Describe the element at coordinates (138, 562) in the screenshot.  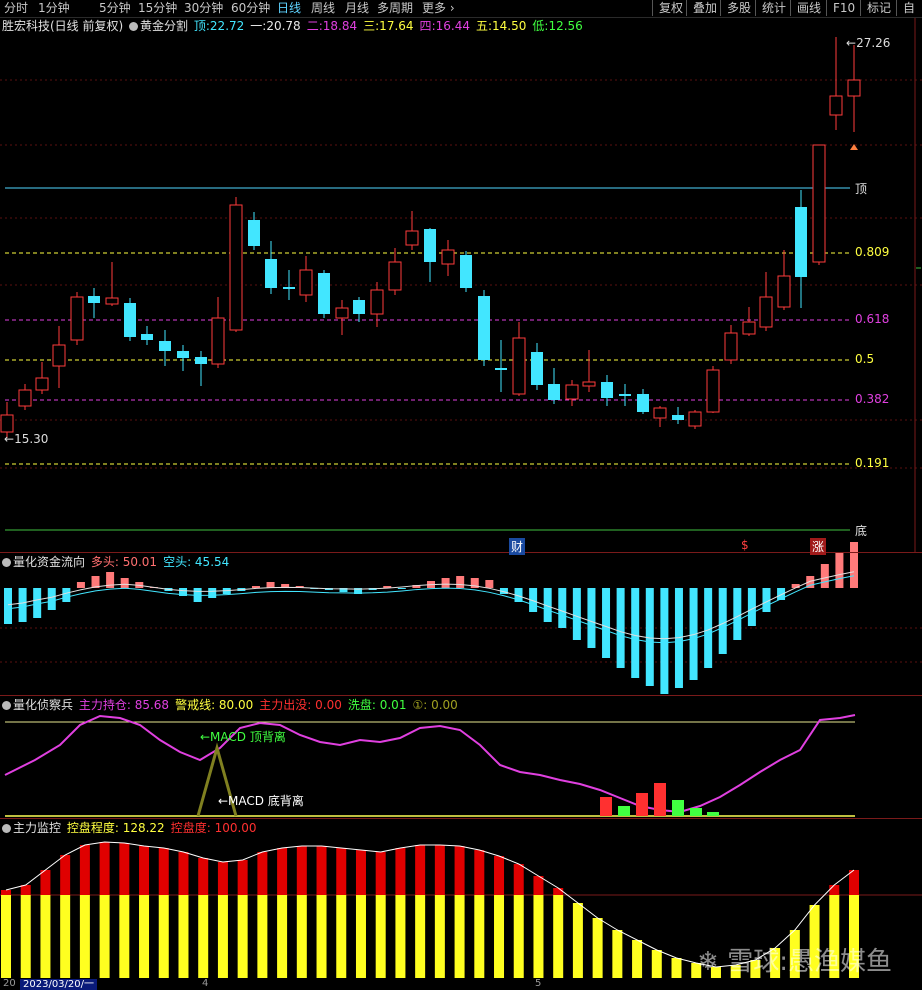
I see `legend-value: 50.01` at that location.